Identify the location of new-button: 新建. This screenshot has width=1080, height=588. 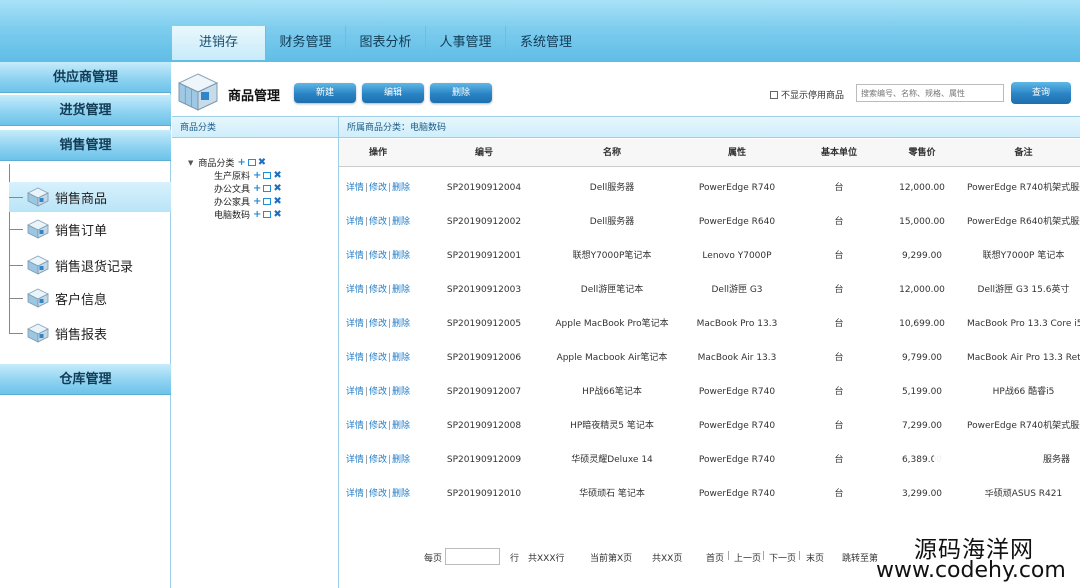
(325, 93).